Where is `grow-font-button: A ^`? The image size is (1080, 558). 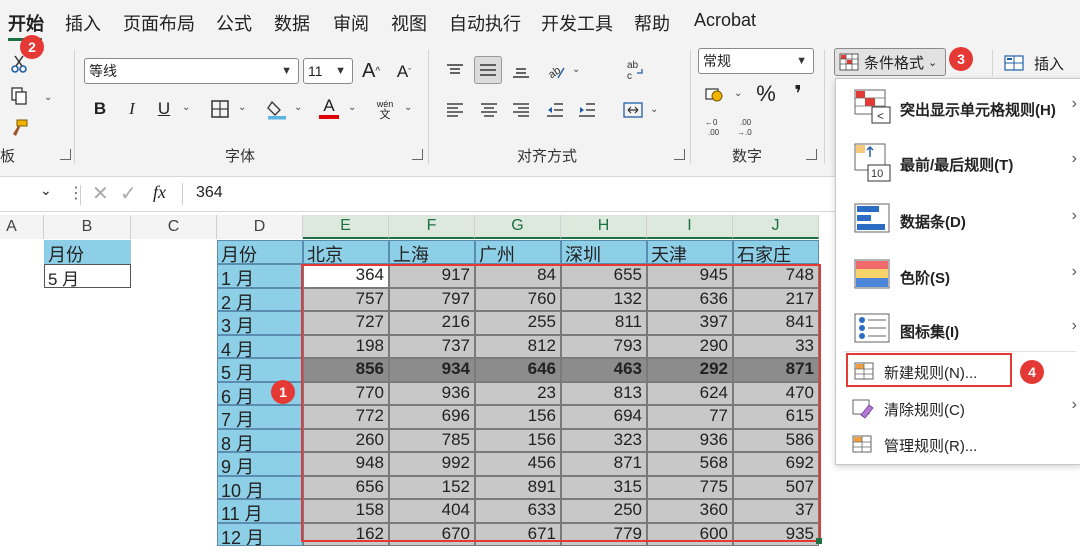 grow-font-button: A ^ is located at coordinates (371, 71).